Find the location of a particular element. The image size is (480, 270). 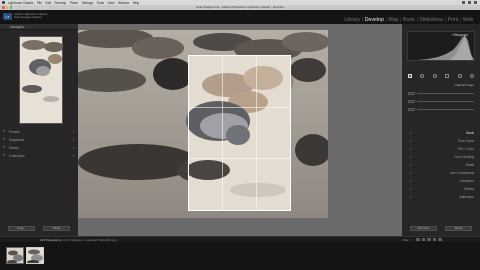

minimize-window-icon is located at coordinates (7, 7).